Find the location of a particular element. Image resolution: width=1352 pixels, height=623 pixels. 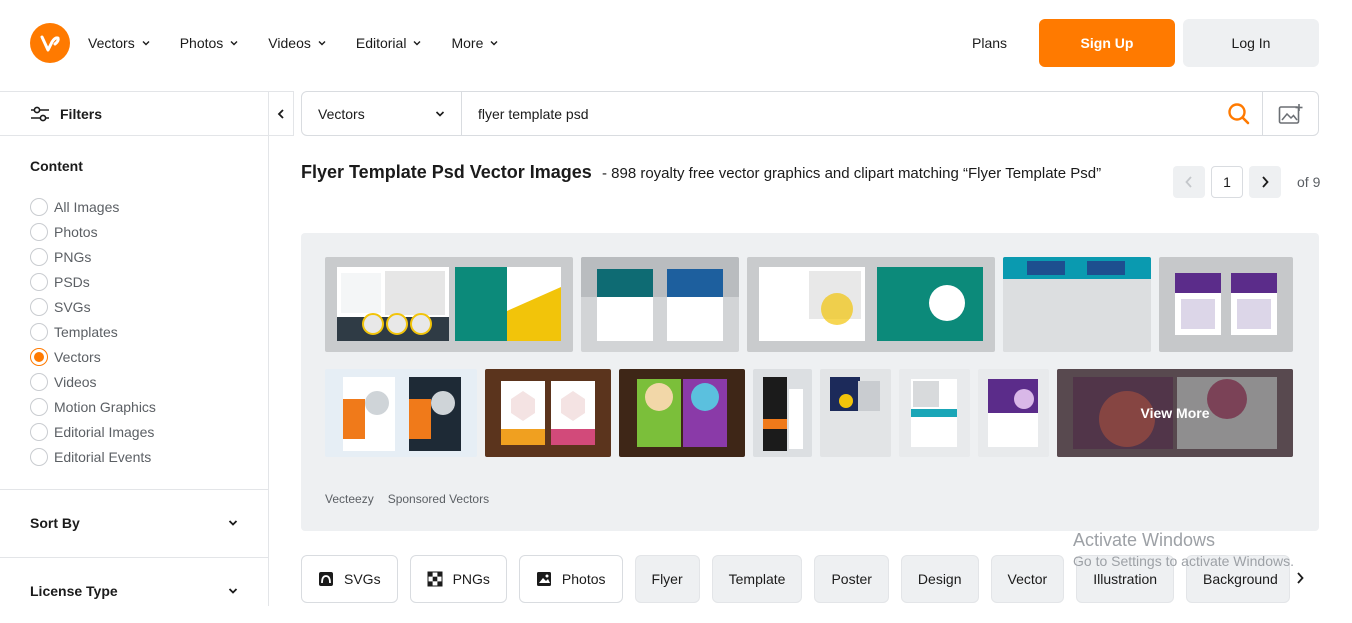

search-input is located at coordinates (839, 113).